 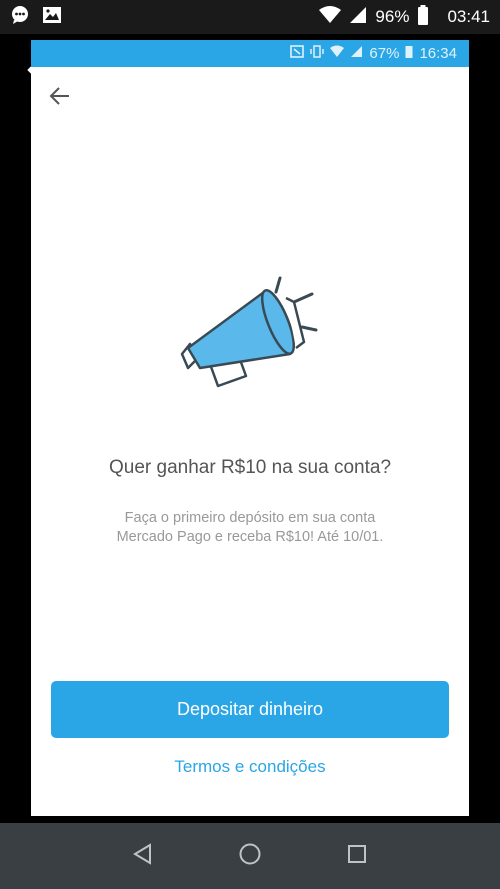 What do you see at coordinates (423, 17) in the screenshot?
I see `battery-icon` at bounding box center [423, 17].